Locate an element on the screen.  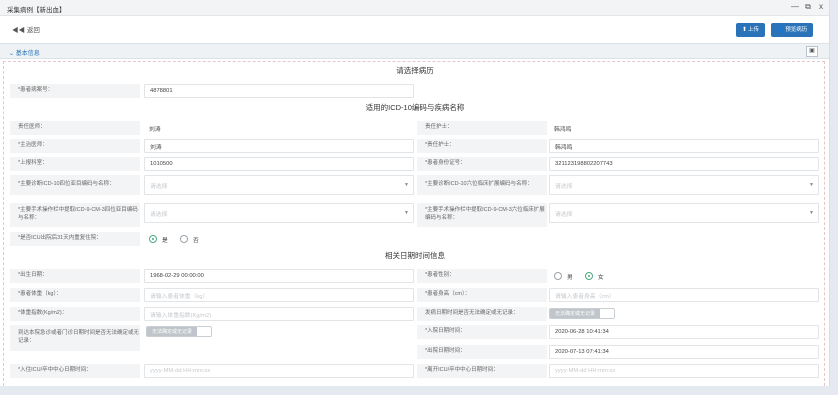
title-bar: 采集病例【新出血】 — ⧉ x is located at coordinates (414, 8).